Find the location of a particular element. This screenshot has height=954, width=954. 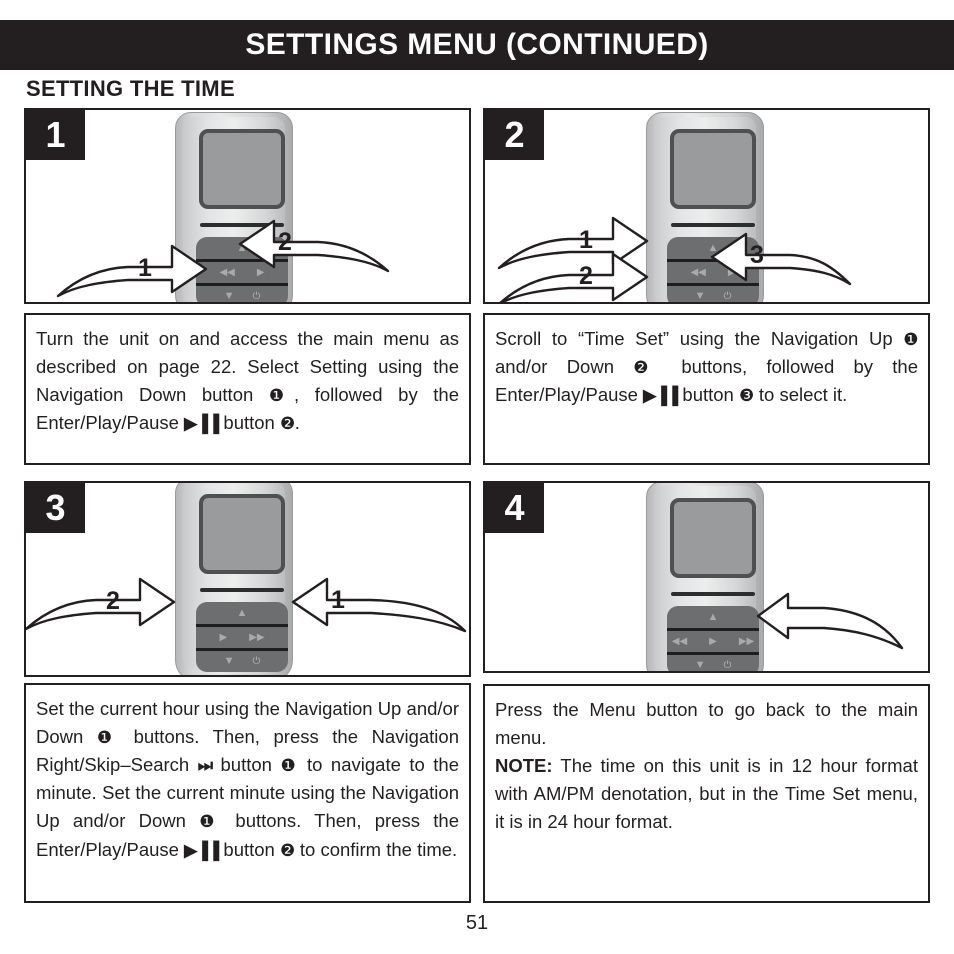

callout-step2-3-number: 3 is located at coordinates (757, 255).